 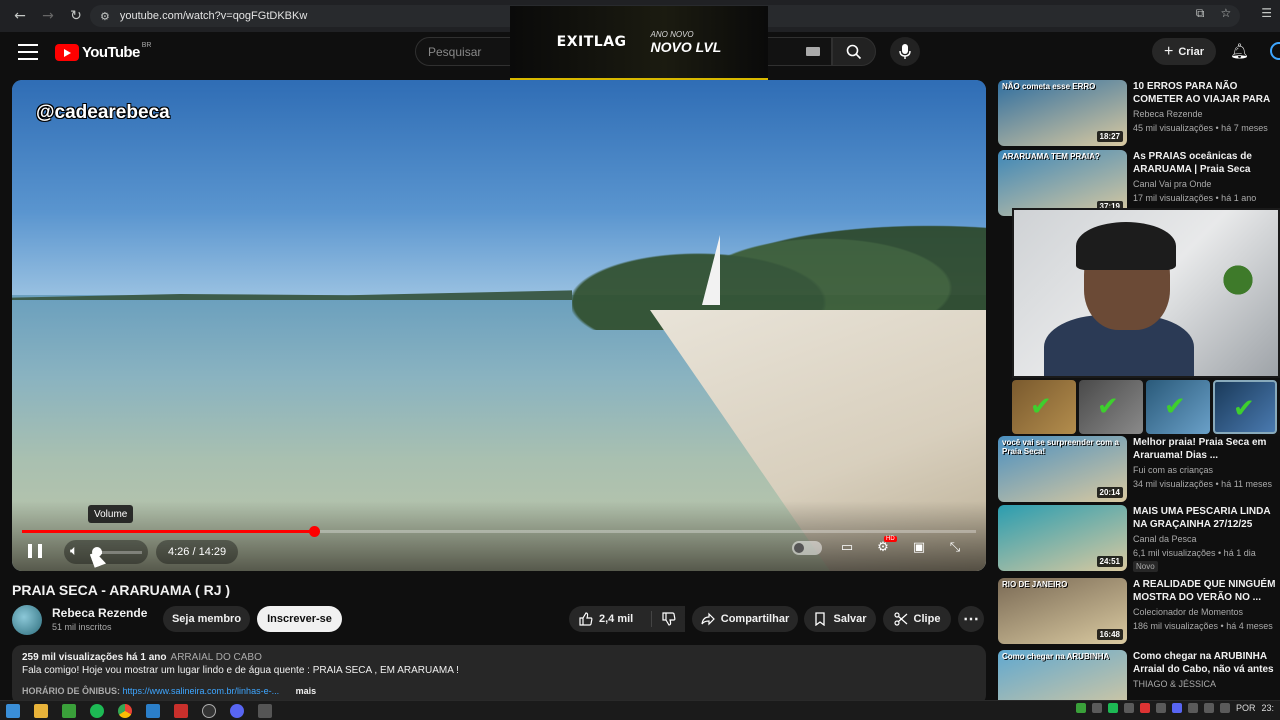 I want to click on duration-badge: 18:27, so click(x=1109, y=136).